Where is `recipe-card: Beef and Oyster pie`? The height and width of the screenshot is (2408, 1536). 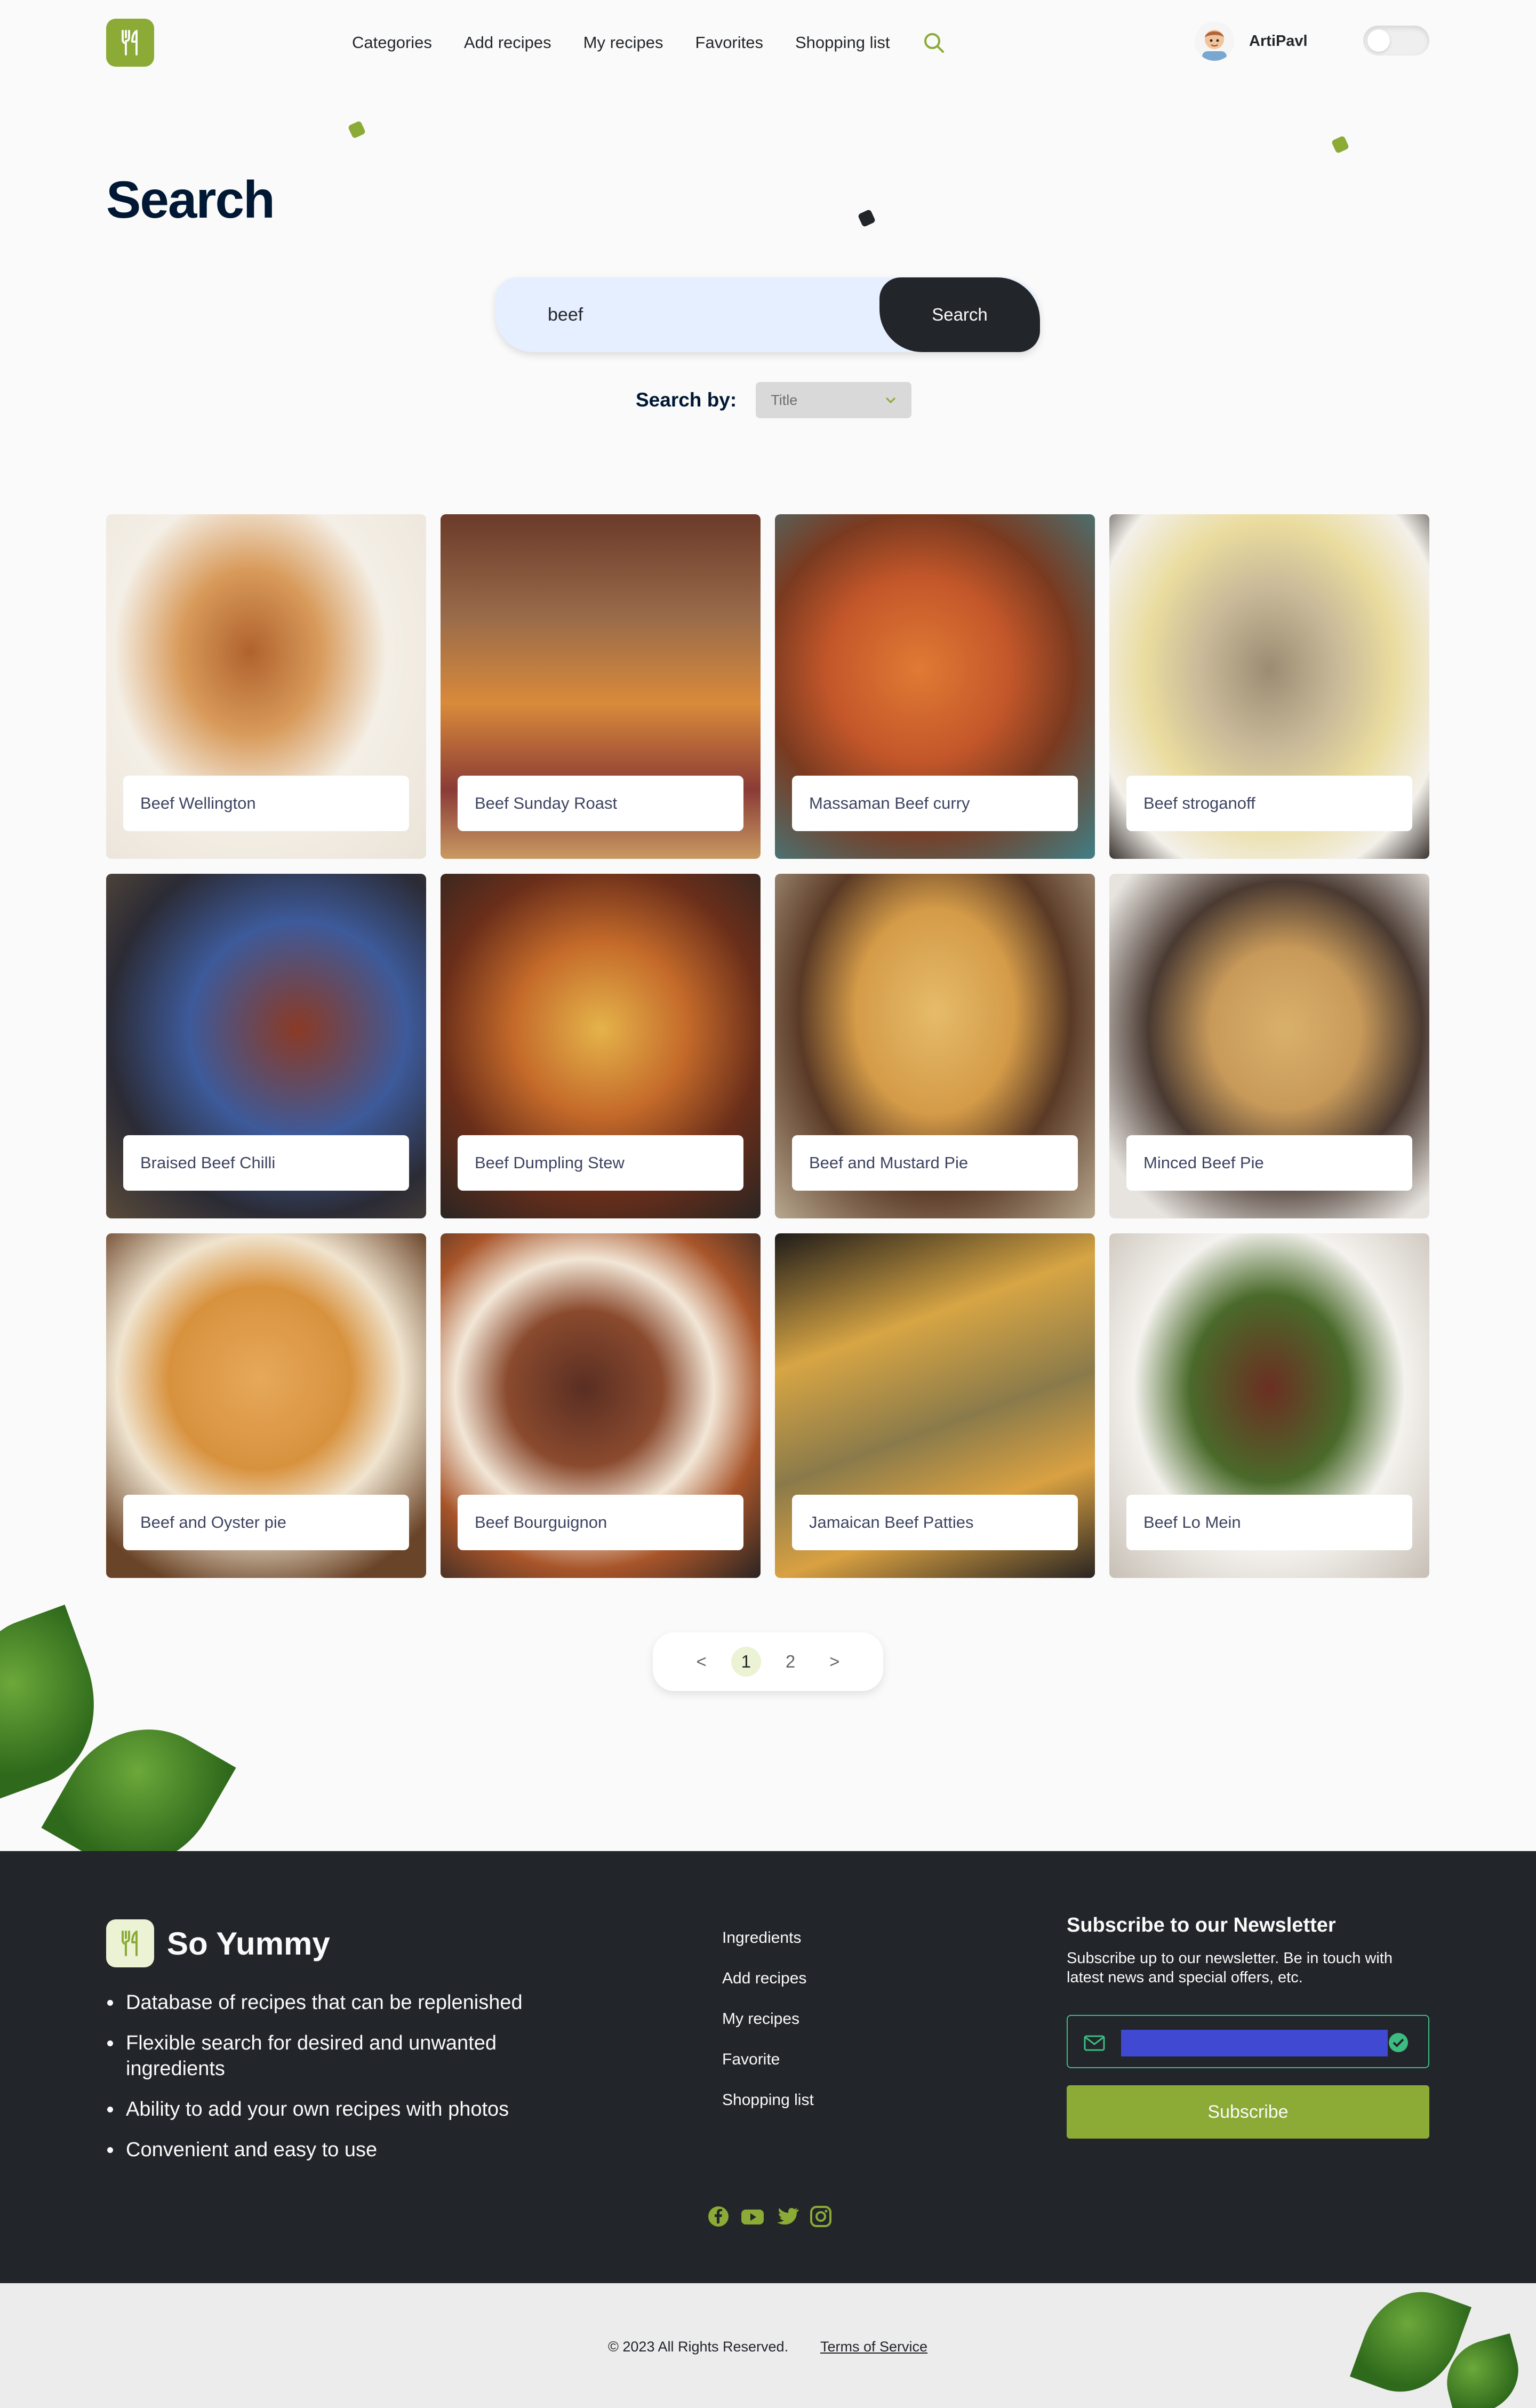 recipe-card: Beef and Oyster pie is located at coordinates (266, 1405).